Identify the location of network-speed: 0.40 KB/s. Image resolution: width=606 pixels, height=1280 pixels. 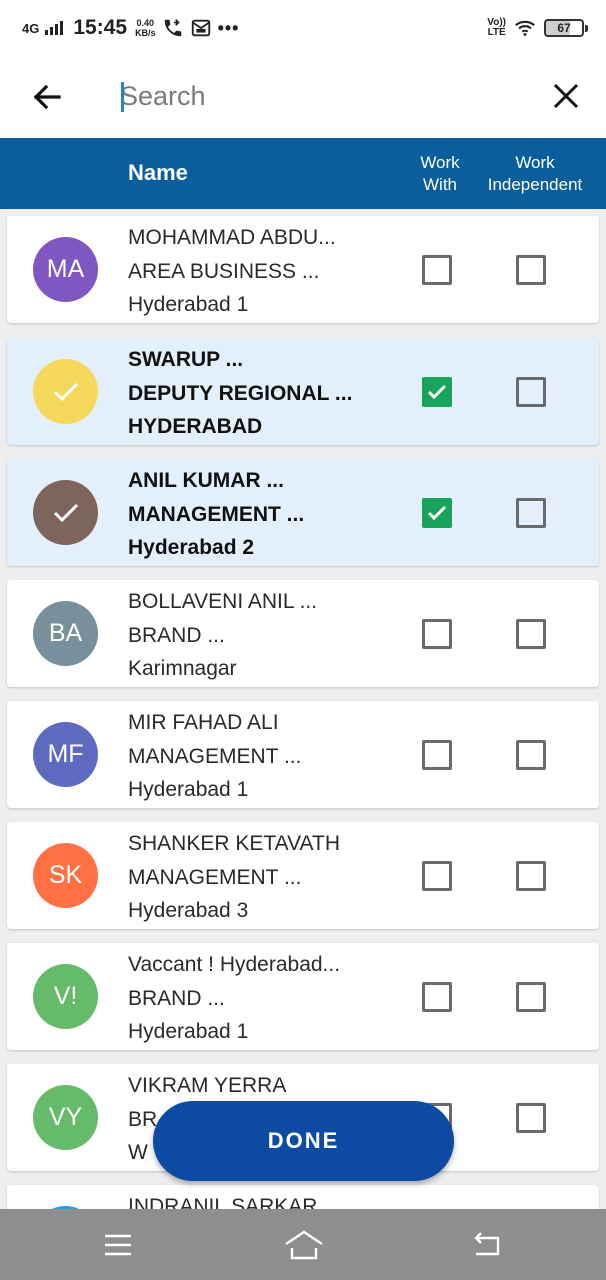
(145, 28).